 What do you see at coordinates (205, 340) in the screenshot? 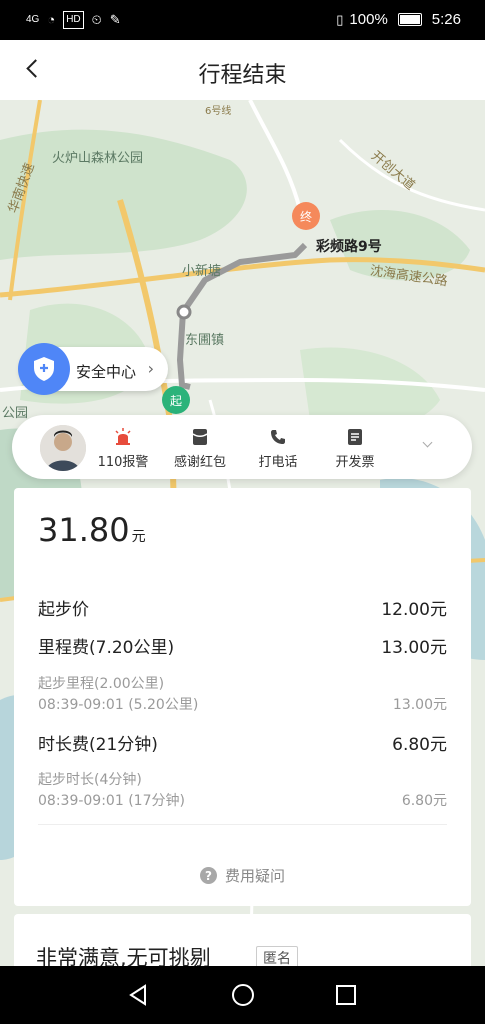
I see `map-label-donghuzhen: 东圃镇` at bounding box center [205, 340].